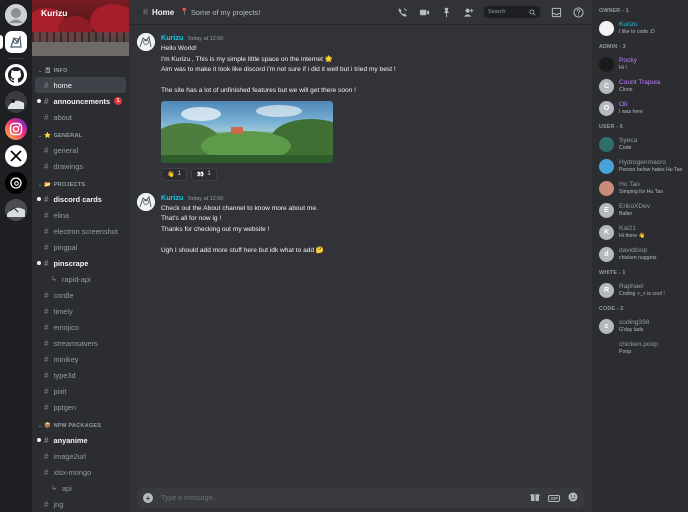  What do you see at coordinates (80, 375) in the screenshot?
I see `channel-item-type3d: # type3d` at bounding box center [80, 375].